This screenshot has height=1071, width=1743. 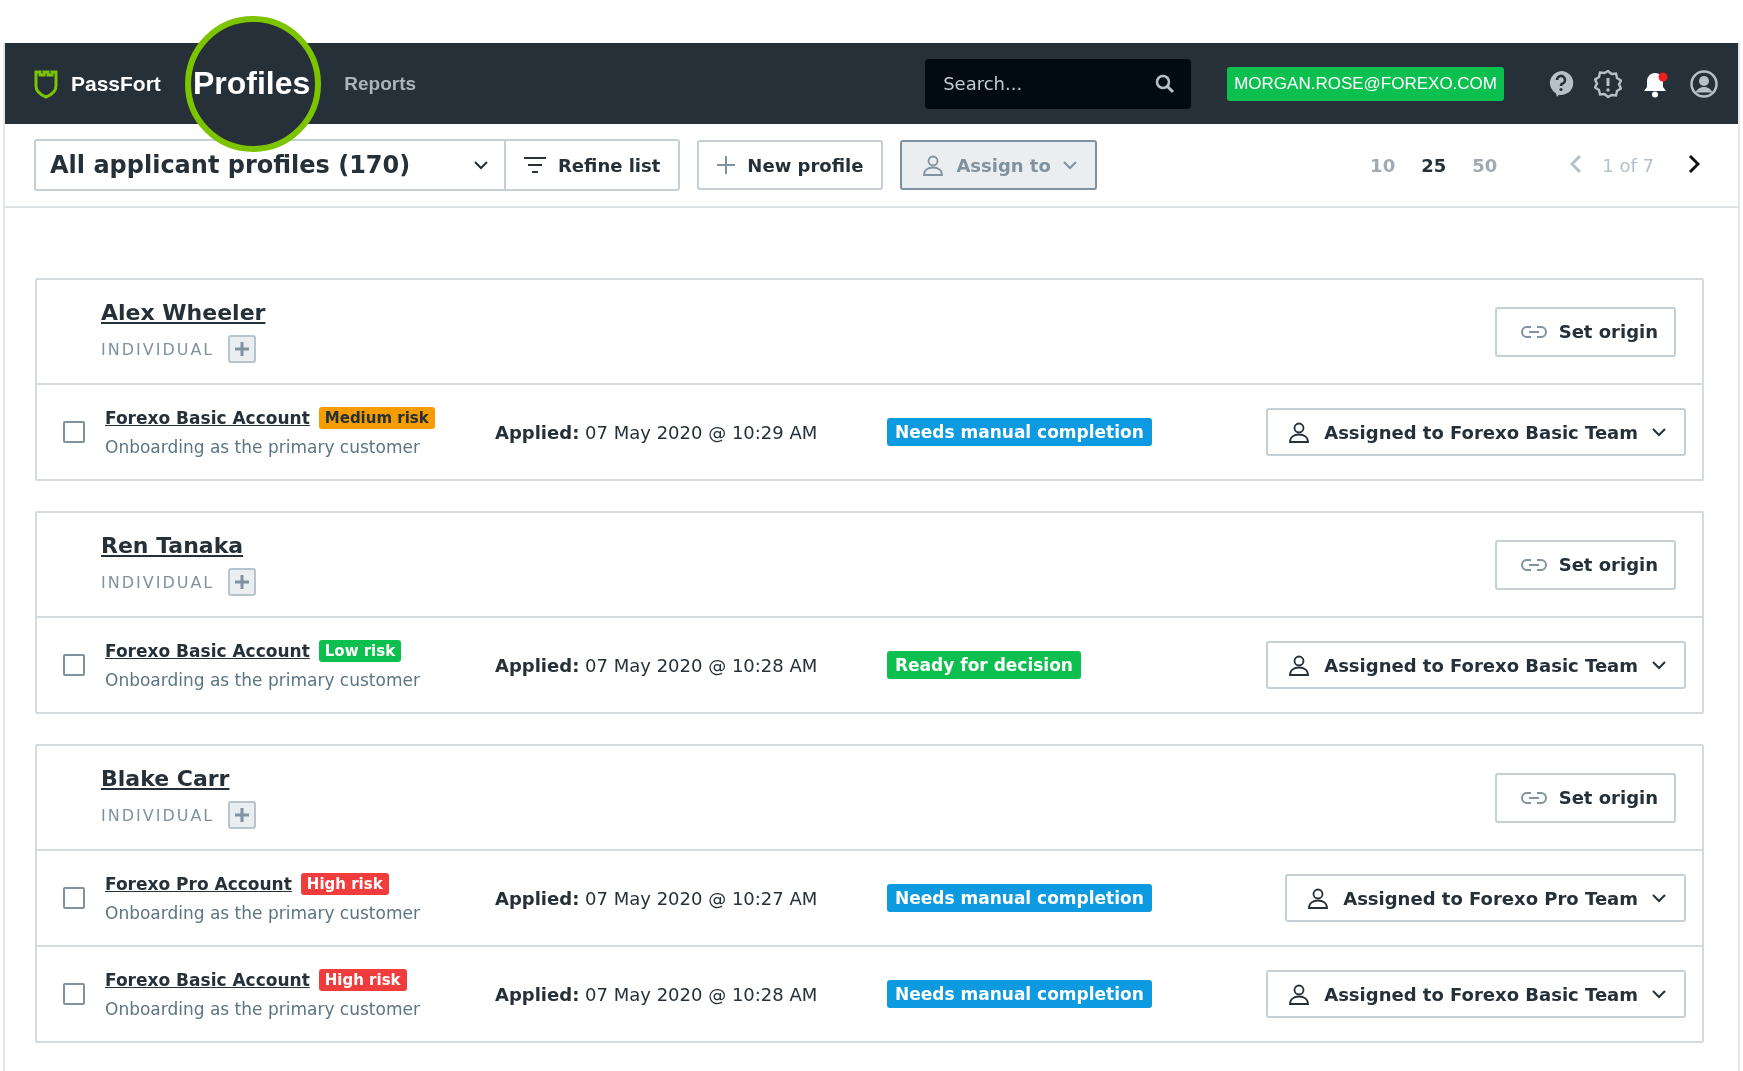 I want to click on nav-link: Profiles, so click(x=251, y=83).